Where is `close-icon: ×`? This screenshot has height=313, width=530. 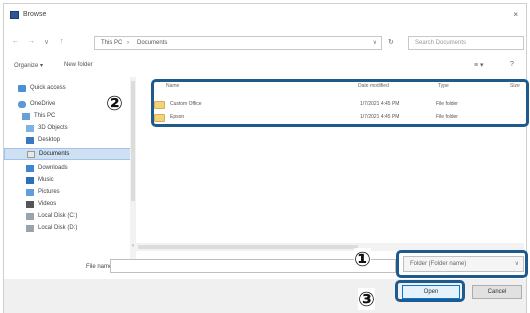
close-icon: × is located at coordinates (515, 14).